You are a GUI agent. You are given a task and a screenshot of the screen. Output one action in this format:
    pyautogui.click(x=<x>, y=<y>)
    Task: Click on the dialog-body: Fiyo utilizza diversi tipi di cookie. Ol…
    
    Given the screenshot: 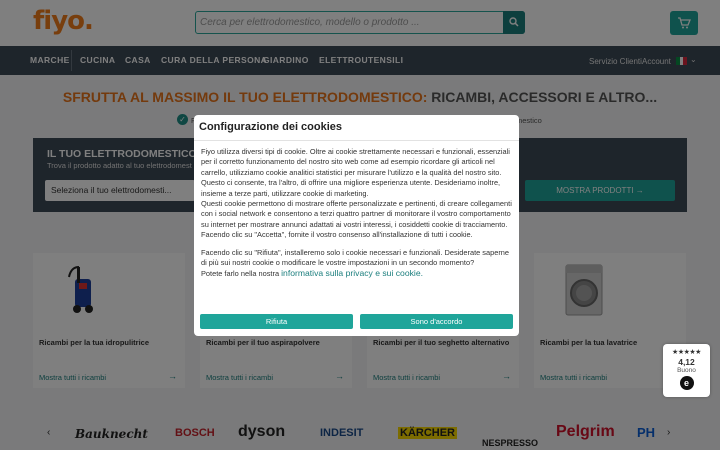 What is the action you would take?
    pyautogui.click(x=357, y=217)
    